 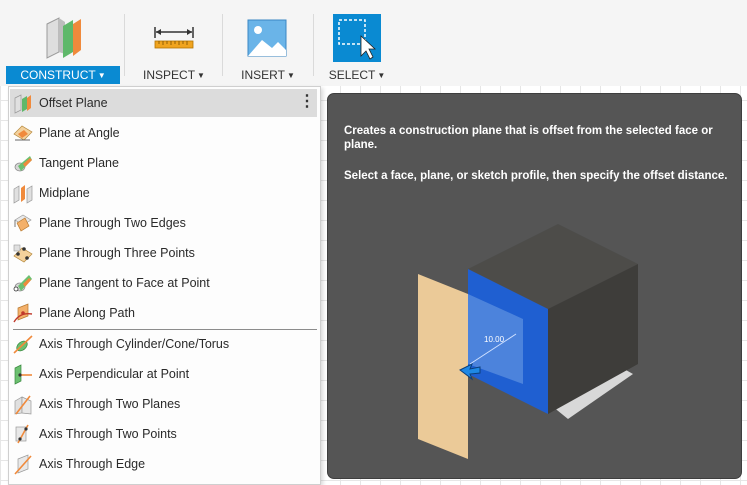 I want to click on offset-plane-icon, so click(x=22, y=104).